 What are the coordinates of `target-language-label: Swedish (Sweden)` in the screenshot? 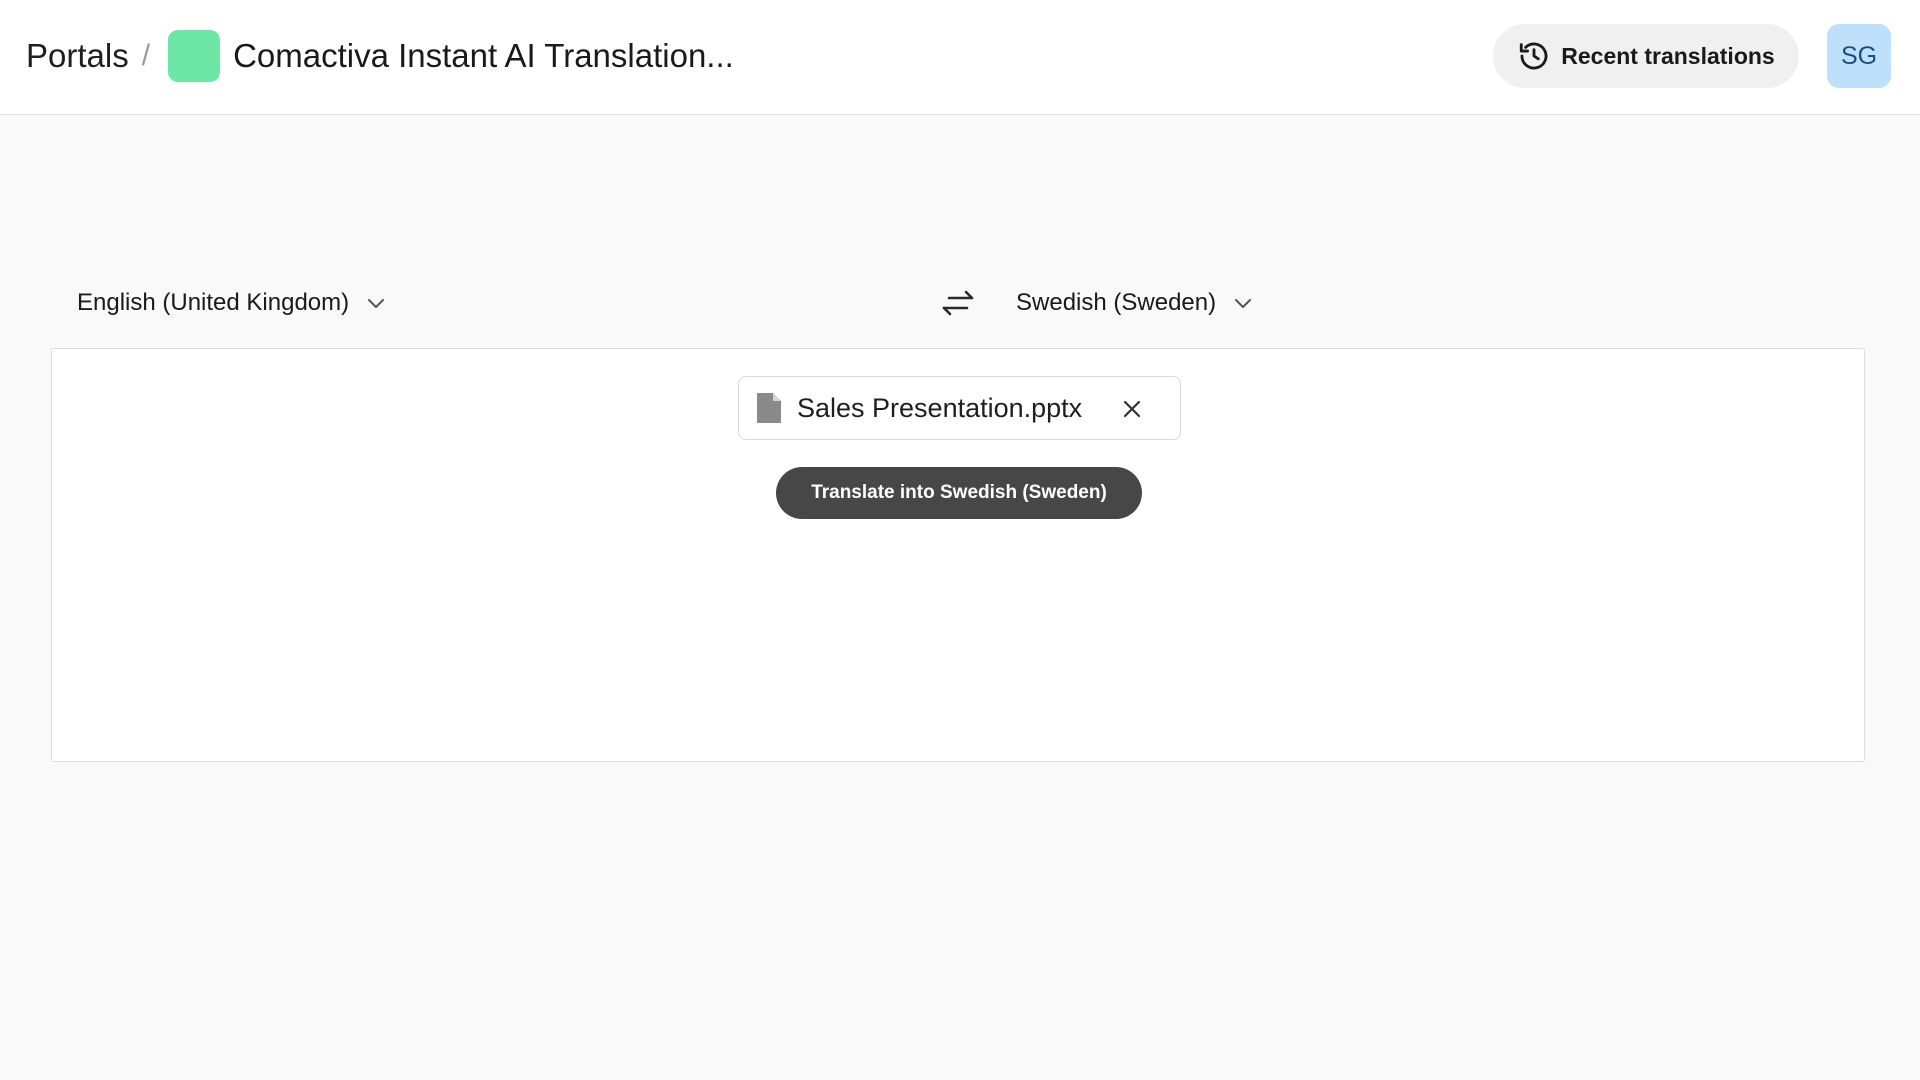 It's located at (1116, 302).